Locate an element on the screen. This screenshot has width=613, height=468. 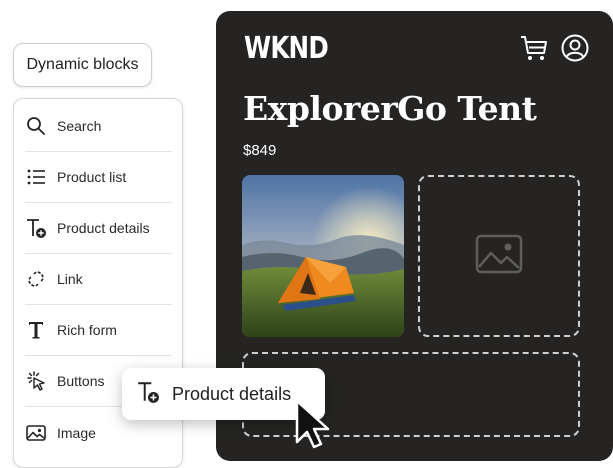
list-icon is located at coordinates (36, 177).